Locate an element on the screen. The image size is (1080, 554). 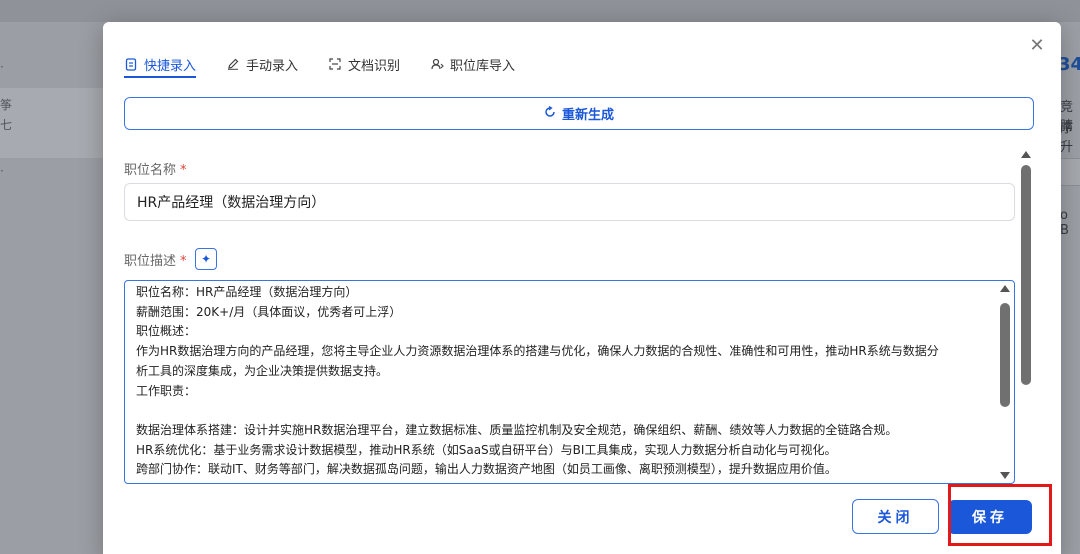
background-sidebar-active is located at coordinates (51, 123).